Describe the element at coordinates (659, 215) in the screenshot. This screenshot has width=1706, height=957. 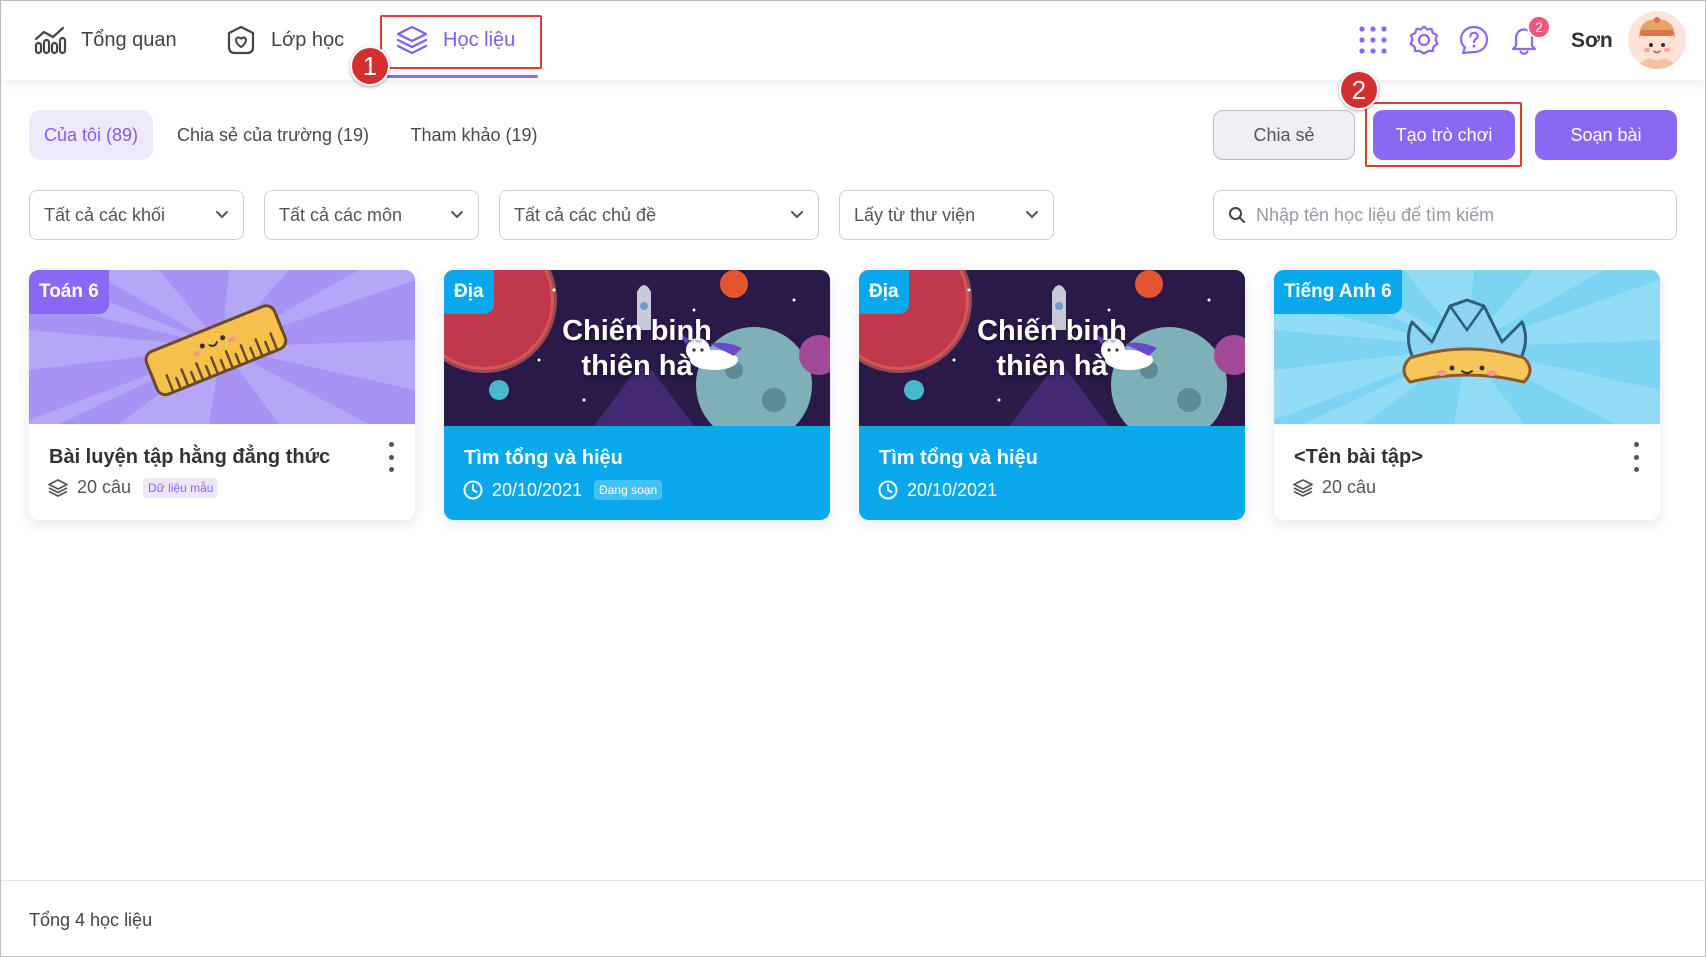
I see `topic-select: Tất cả các chủ đề` at that location.